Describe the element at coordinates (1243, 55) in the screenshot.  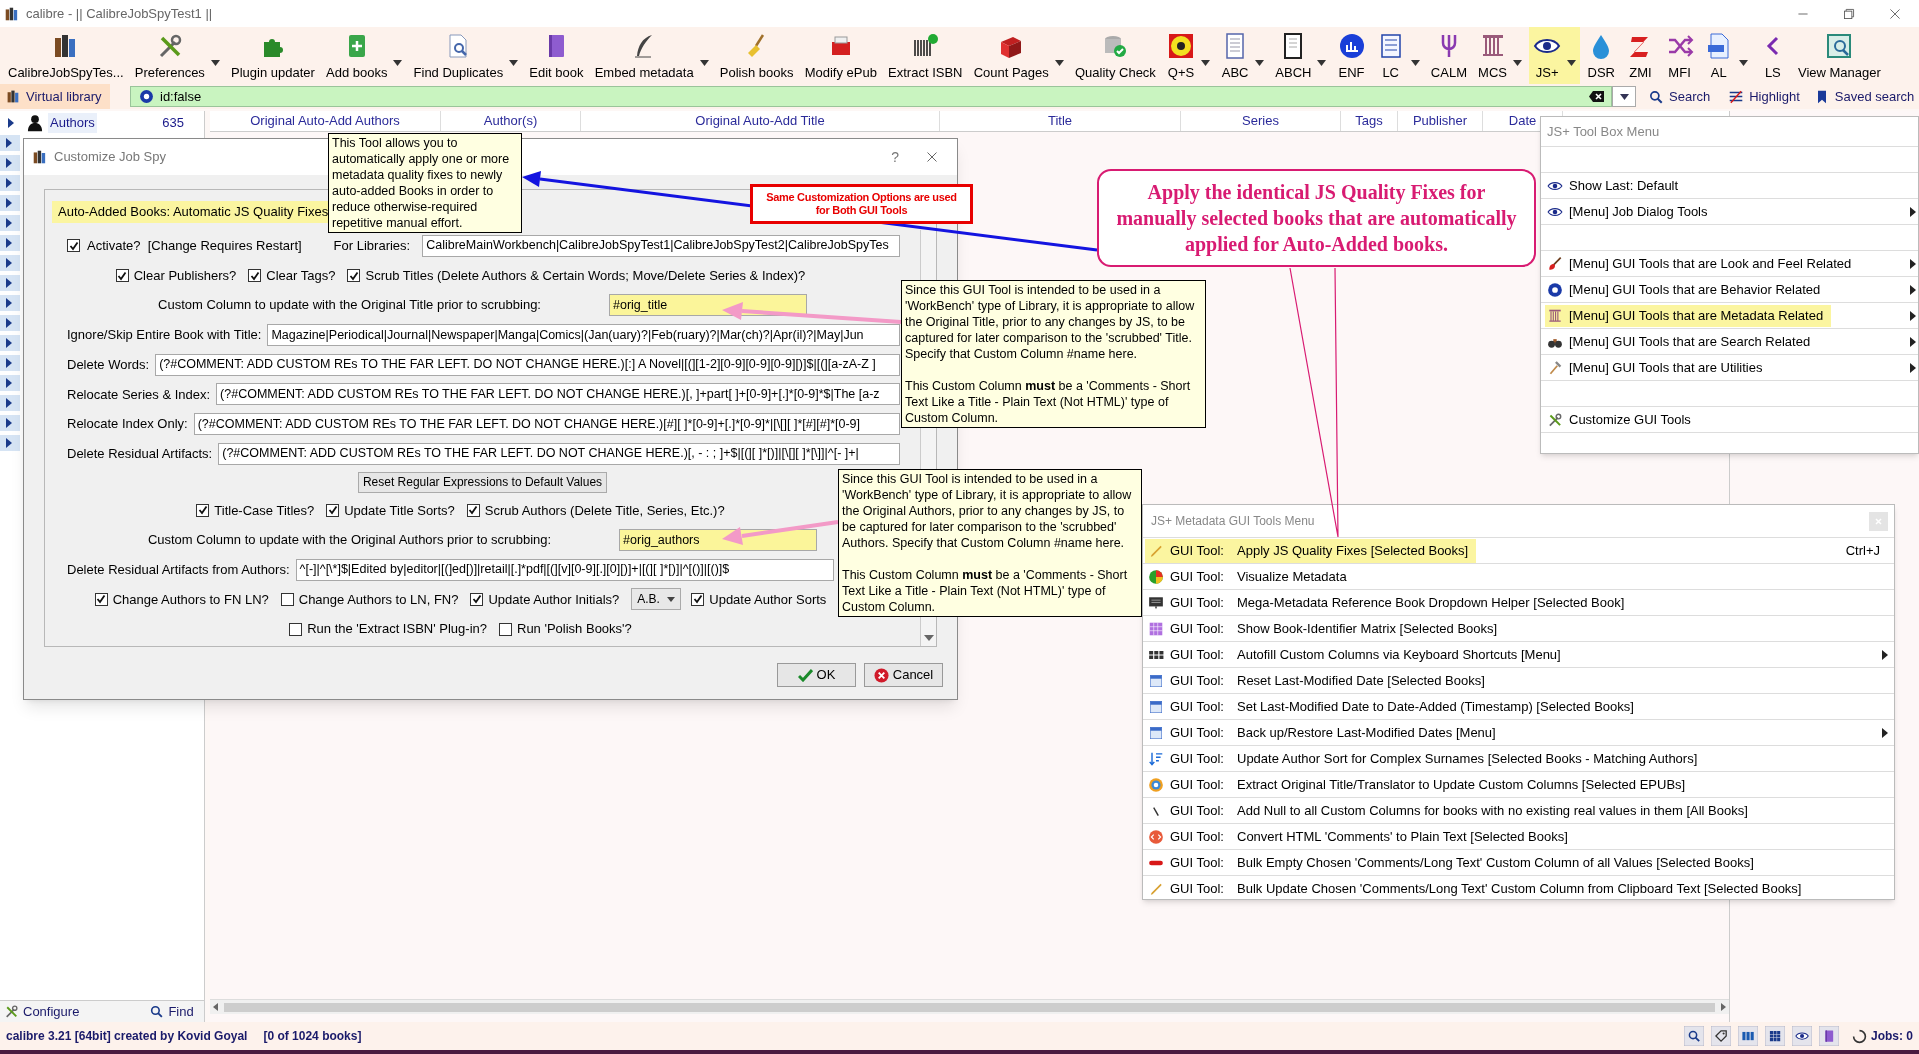
I see `toolbar-button: ABC` at that location.